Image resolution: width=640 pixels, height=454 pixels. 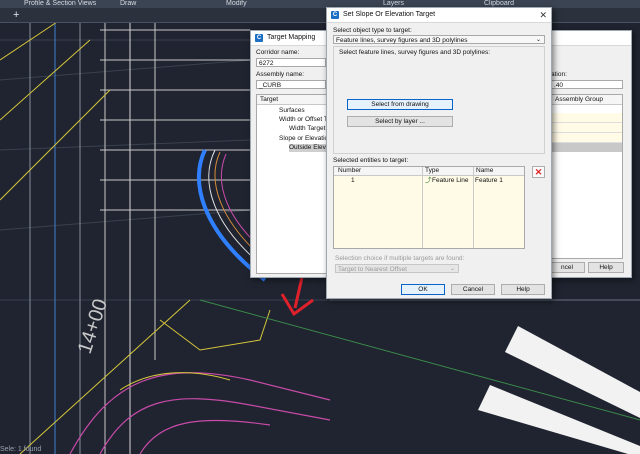 I want to click on grid-header: Number Type Name, so click(x=429, y=171).